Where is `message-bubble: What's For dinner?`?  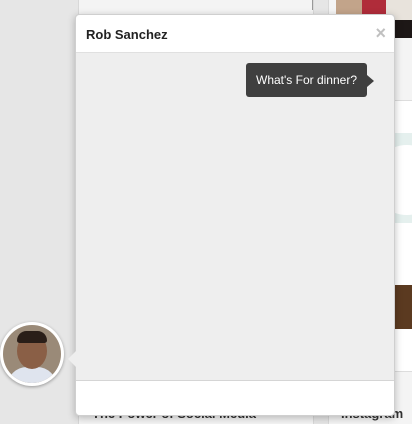 message-bubble: What's For dinner? is located at coordinates (310, 80).